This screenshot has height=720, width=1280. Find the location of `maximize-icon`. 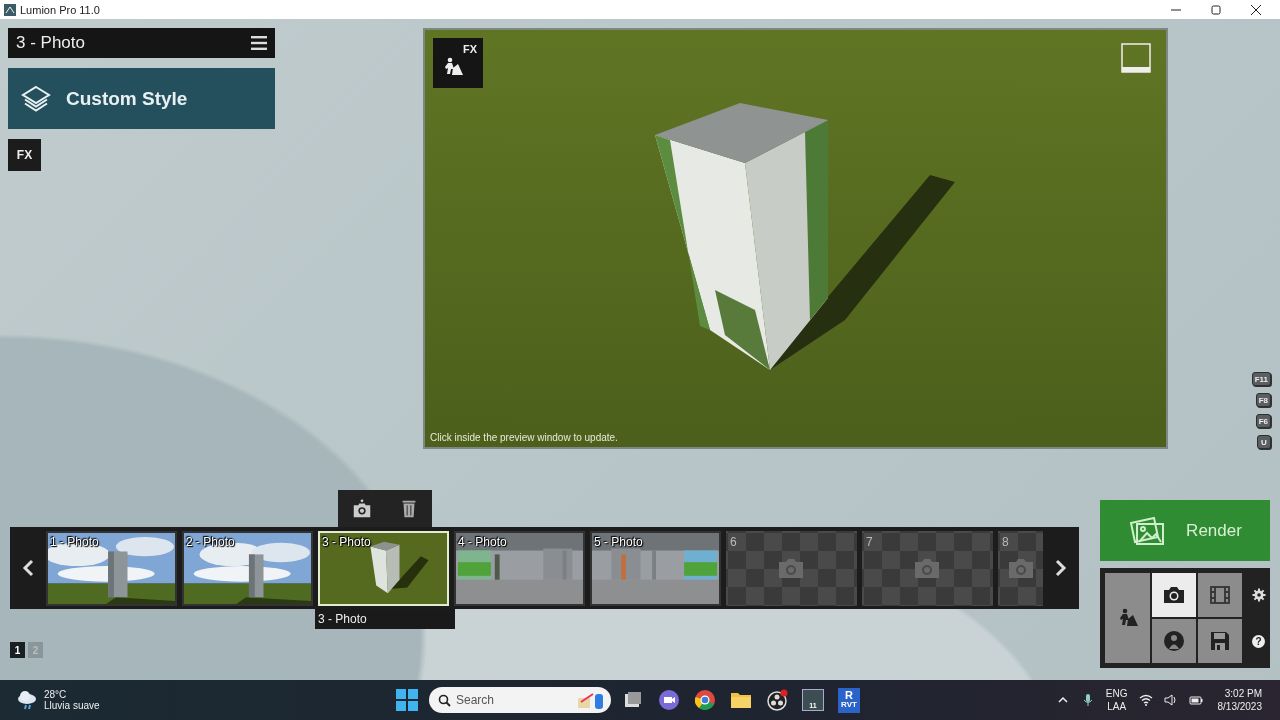

maximize-icon is located at coordinates (1216, 9).